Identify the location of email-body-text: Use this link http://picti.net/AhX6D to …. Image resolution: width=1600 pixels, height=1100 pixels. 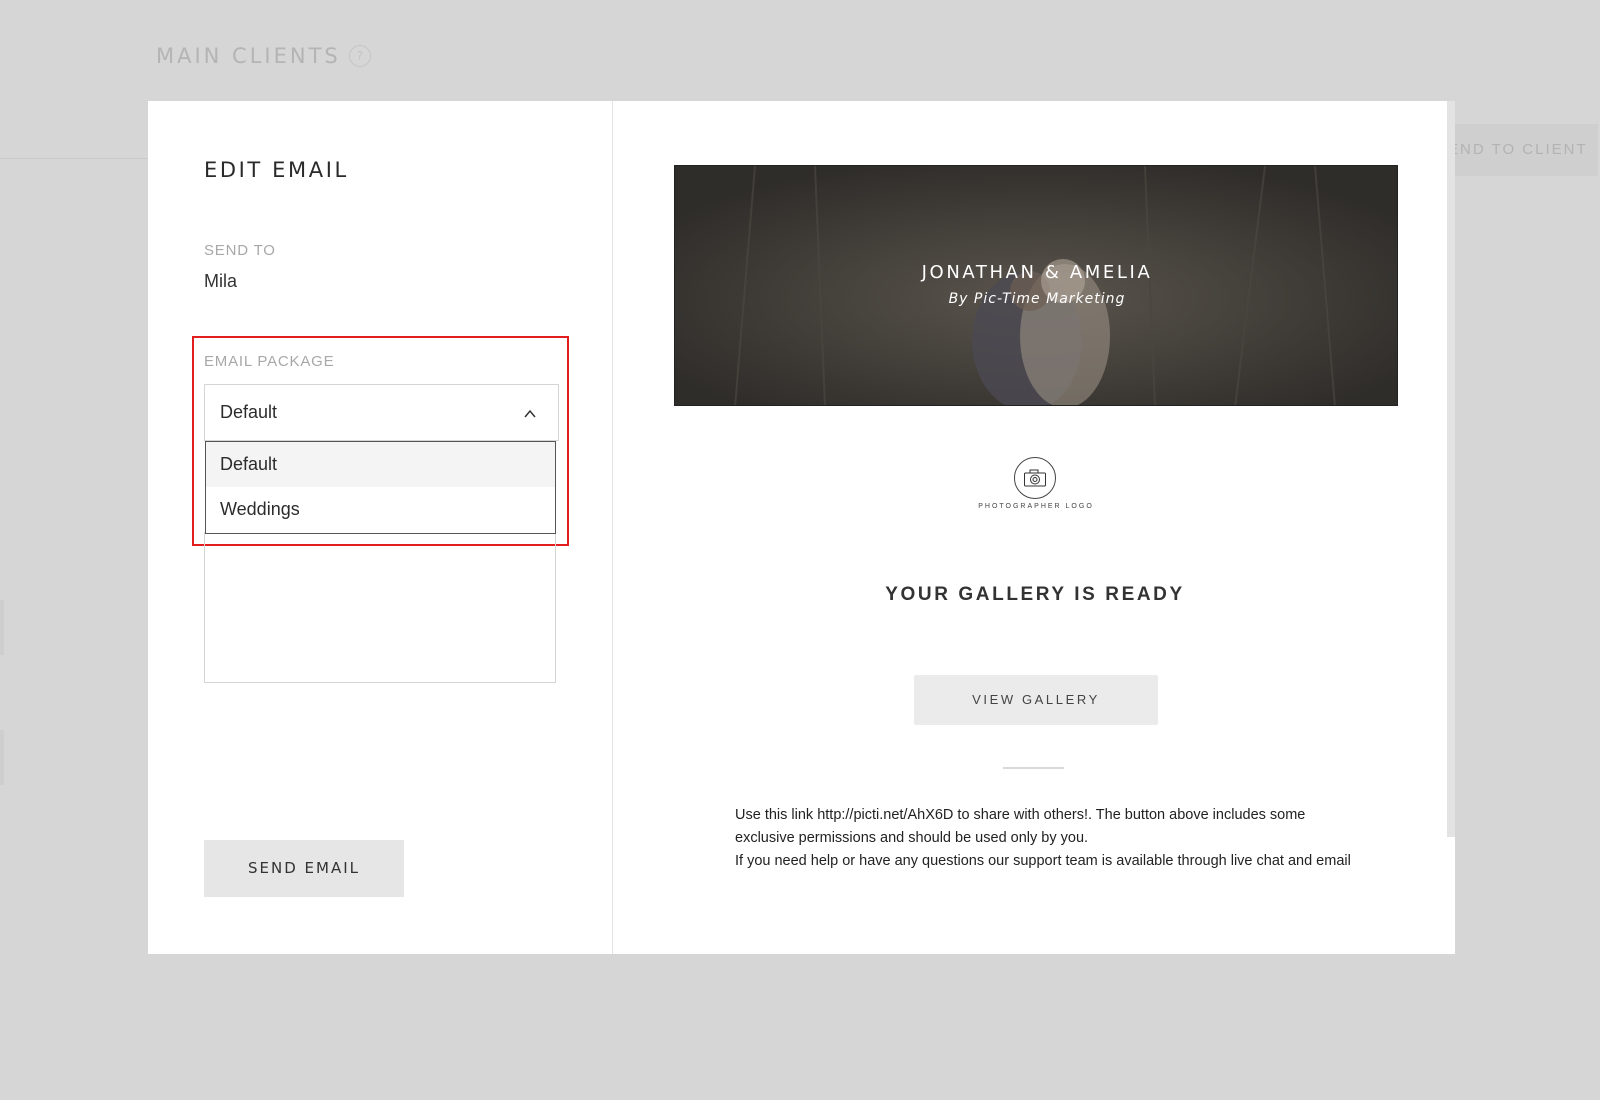
(1045, 838).